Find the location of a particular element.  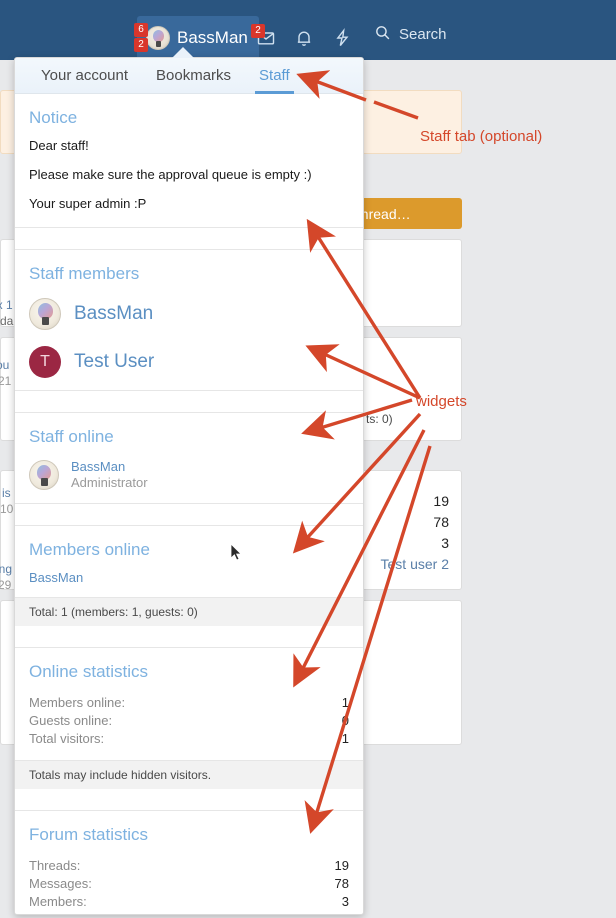

conversations-badge: 2 is located at coordinates (141, 45).